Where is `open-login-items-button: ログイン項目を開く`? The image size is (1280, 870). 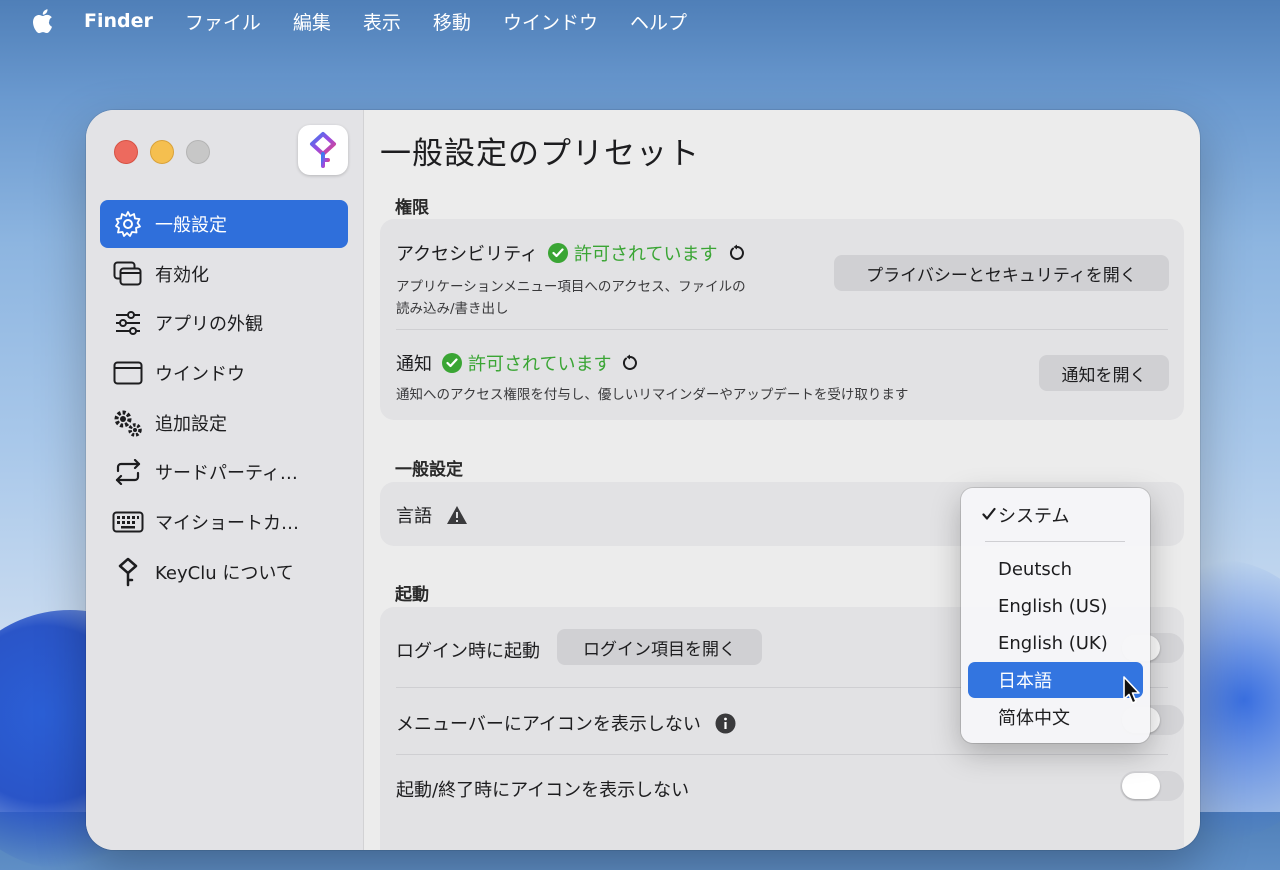 open-login-items-button: ログイン項目を開く is located at coordinates (659, 647).